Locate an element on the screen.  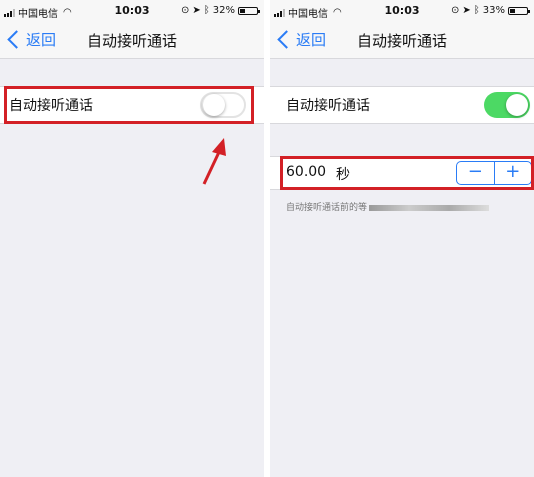
battery-percent: 33% is located at coordinates (493, 10).